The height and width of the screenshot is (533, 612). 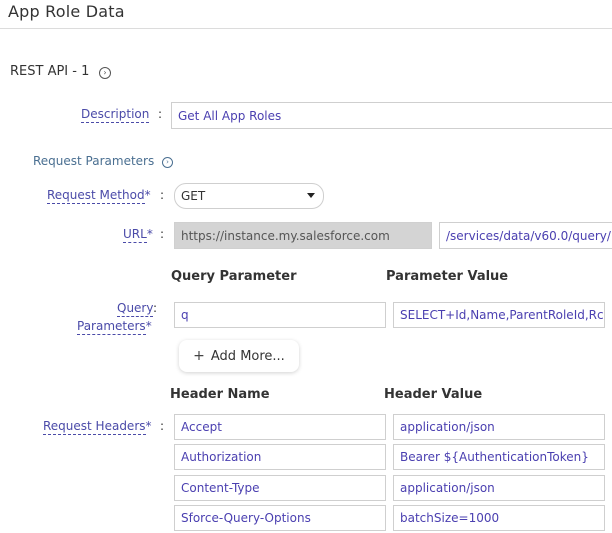 I want to click on parameter-value-column-header: Parameter Value, so click(x=447, y=276).